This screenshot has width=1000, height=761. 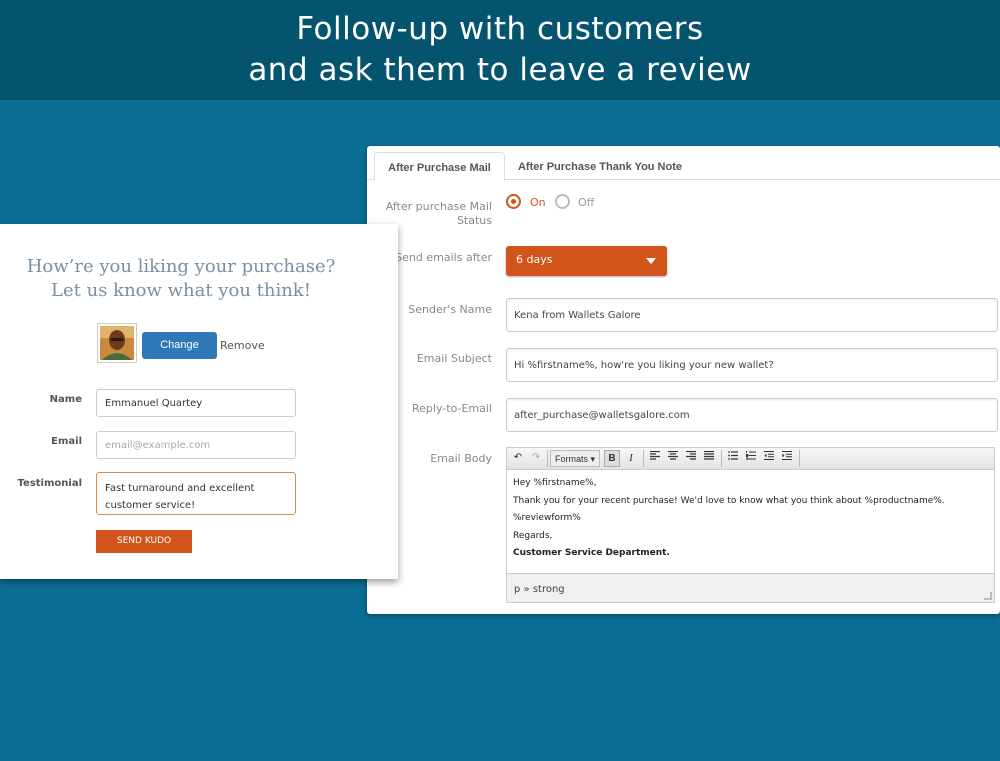 What do you see at coordinates (439, 214) in the screenshot?
I see `status-label: After purchase Mail Status` at bounding box center [439, 214].